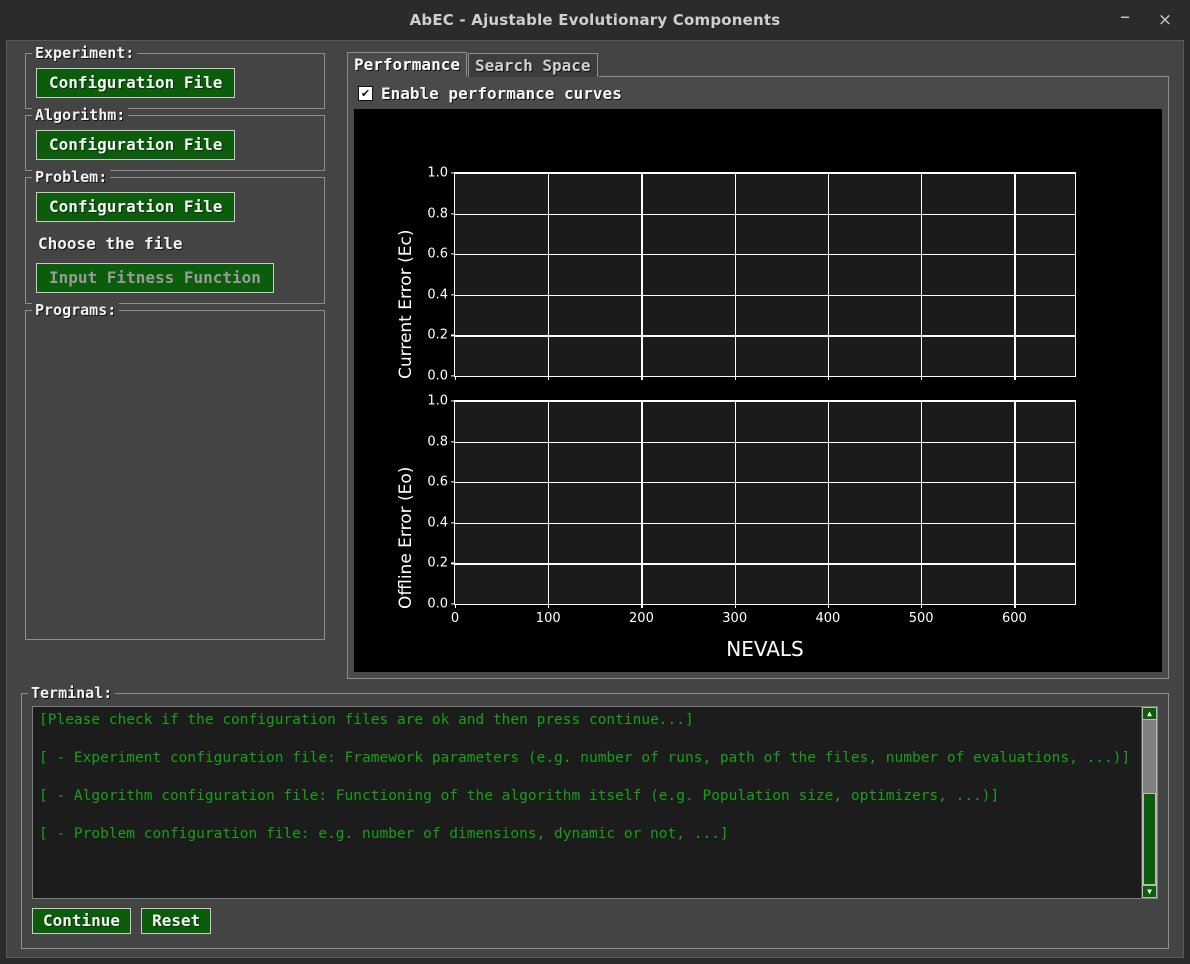 The height and width of the screenshot is (964, 1190). I want to click on group-programs: Programs:, so click(175, 470).